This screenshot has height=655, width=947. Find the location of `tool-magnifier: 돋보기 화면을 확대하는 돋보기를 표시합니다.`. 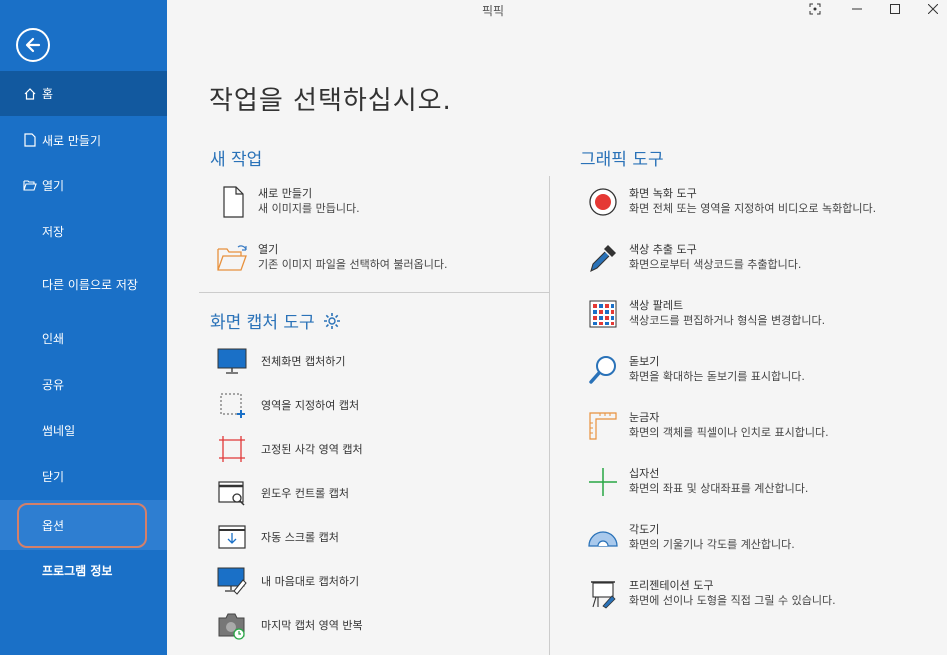

tool-magnifier: 돋보기 화면을 확대하는 돋보기를 표시합니다. is located at coordinates (696, 370).